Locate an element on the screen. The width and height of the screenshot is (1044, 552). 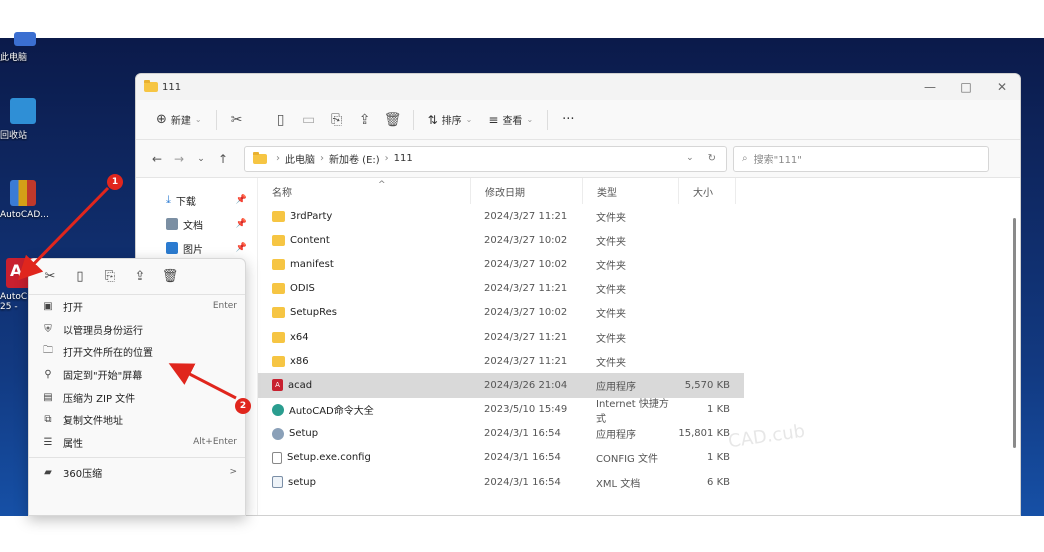
nav-item-downloads: ⤓ 下载 📌 is located at coordinates (196, 200).